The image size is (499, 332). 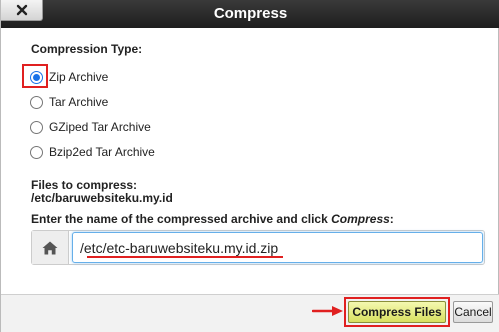 What do you see at coordinates (36, 127) in the screenshot?
I see `gzip-radio` at bounding box center [36, 127].